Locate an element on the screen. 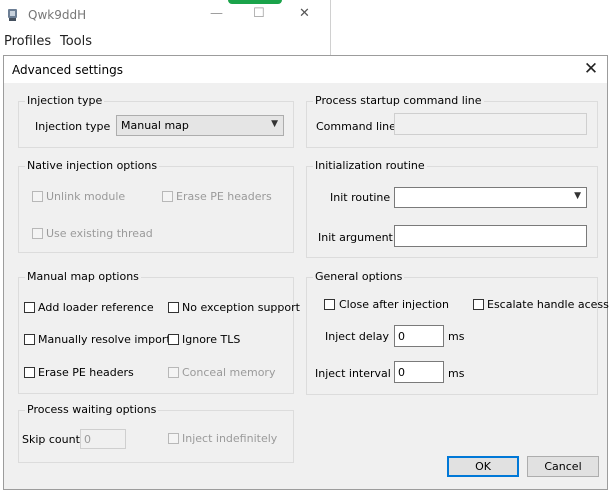  inject-delay-label: Inject delay is located at coordinates (357, 336).